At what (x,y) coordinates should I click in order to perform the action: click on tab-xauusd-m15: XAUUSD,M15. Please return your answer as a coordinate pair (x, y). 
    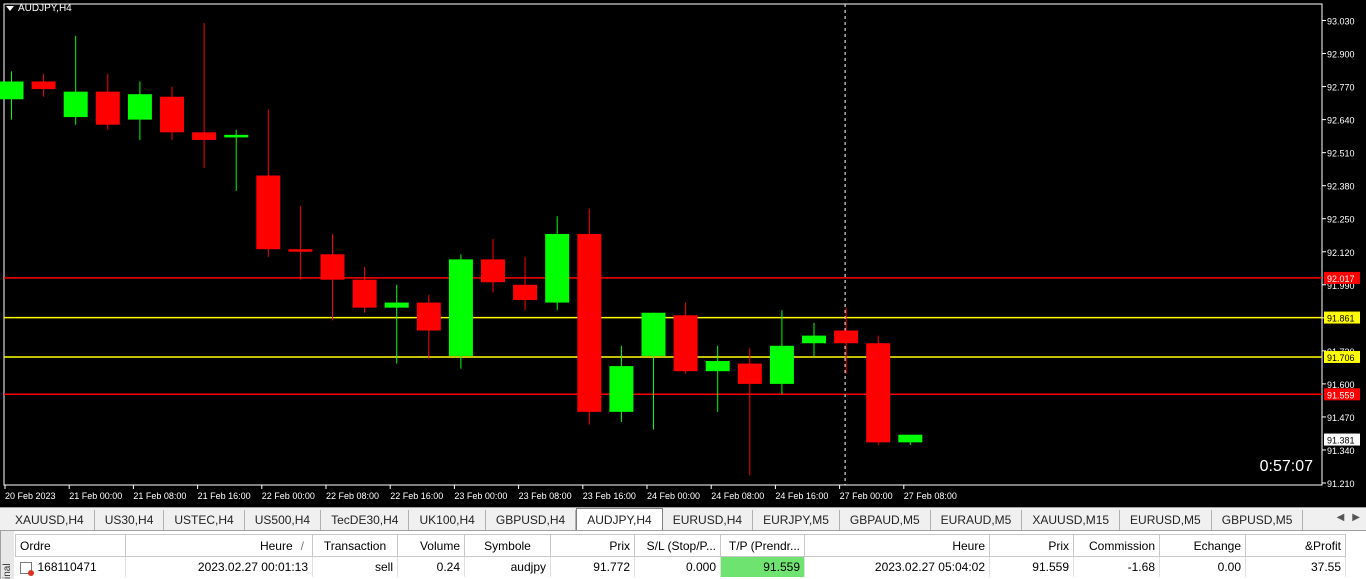
    Looking at the image, I should click on (1071, 520).